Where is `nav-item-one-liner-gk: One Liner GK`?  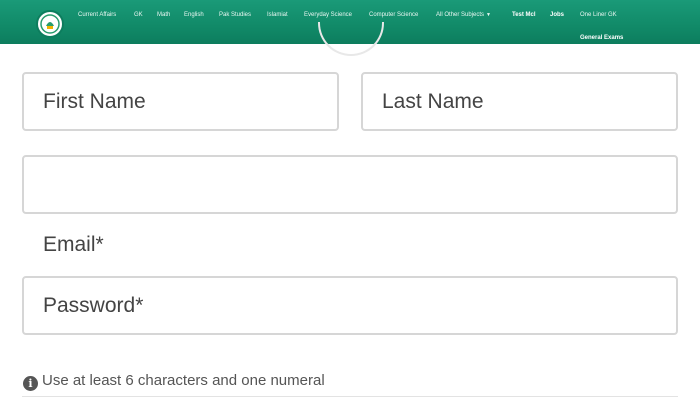 nav-item-one-liner-gk: One Liner GK is located at coordinates (598, 15).